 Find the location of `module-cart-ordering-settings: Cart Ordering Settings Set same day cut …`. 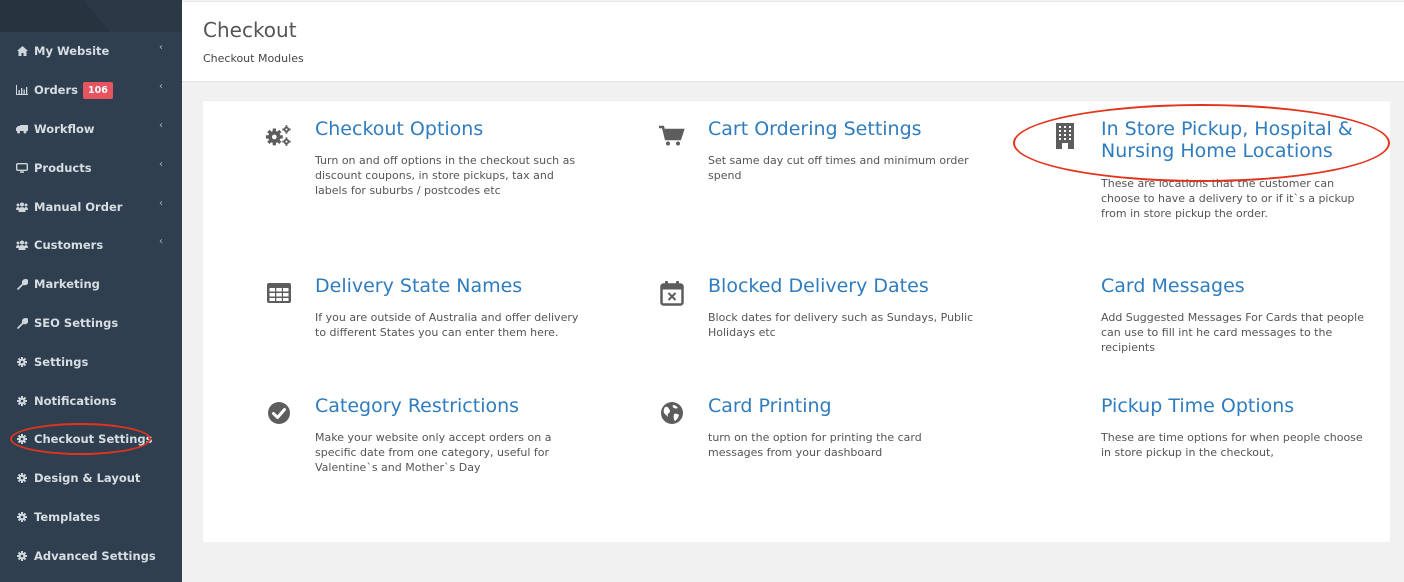

module-cart-ordering-settings: Cart Ordering Settings Set same day cut … is located at coordinates (828, 168).